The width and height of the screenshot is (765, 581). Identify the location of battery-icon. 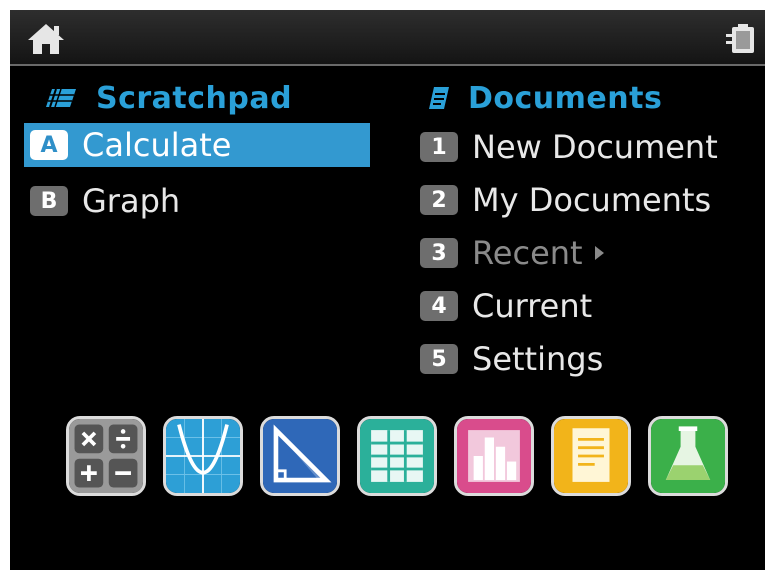
(740, 38).